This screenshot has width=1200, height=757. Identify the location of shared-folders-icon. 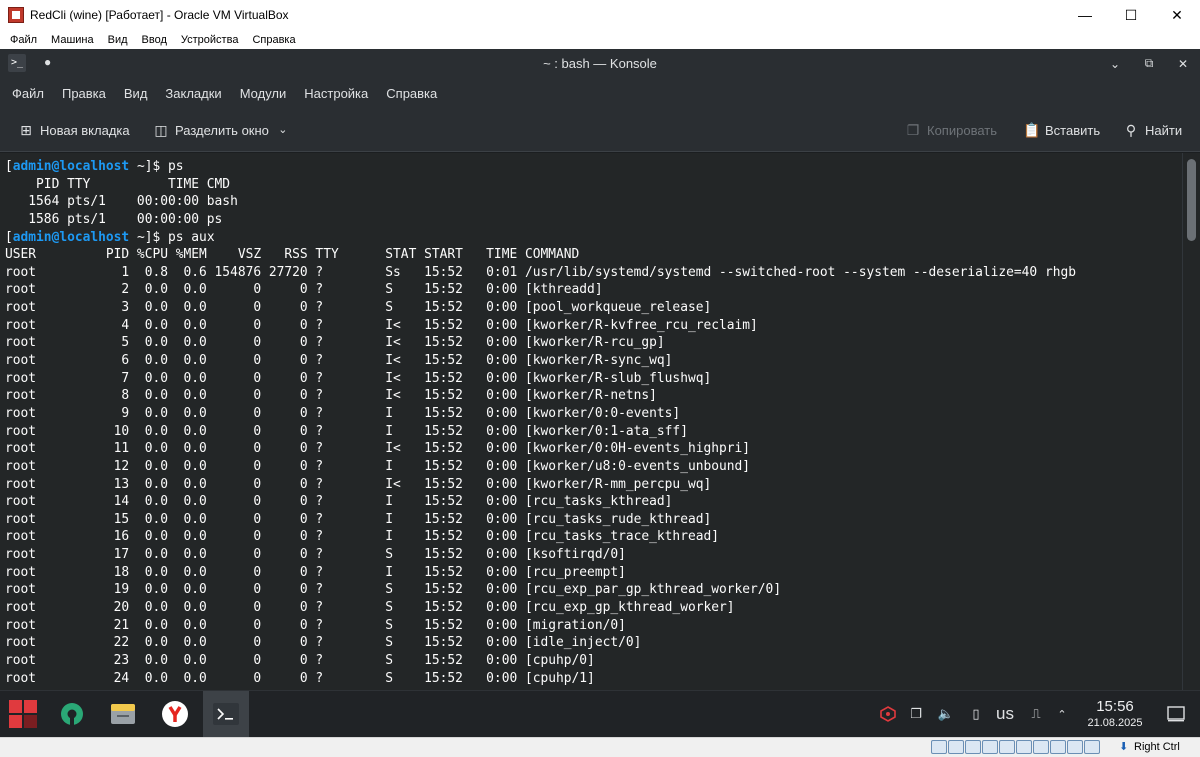
(1024, 747).